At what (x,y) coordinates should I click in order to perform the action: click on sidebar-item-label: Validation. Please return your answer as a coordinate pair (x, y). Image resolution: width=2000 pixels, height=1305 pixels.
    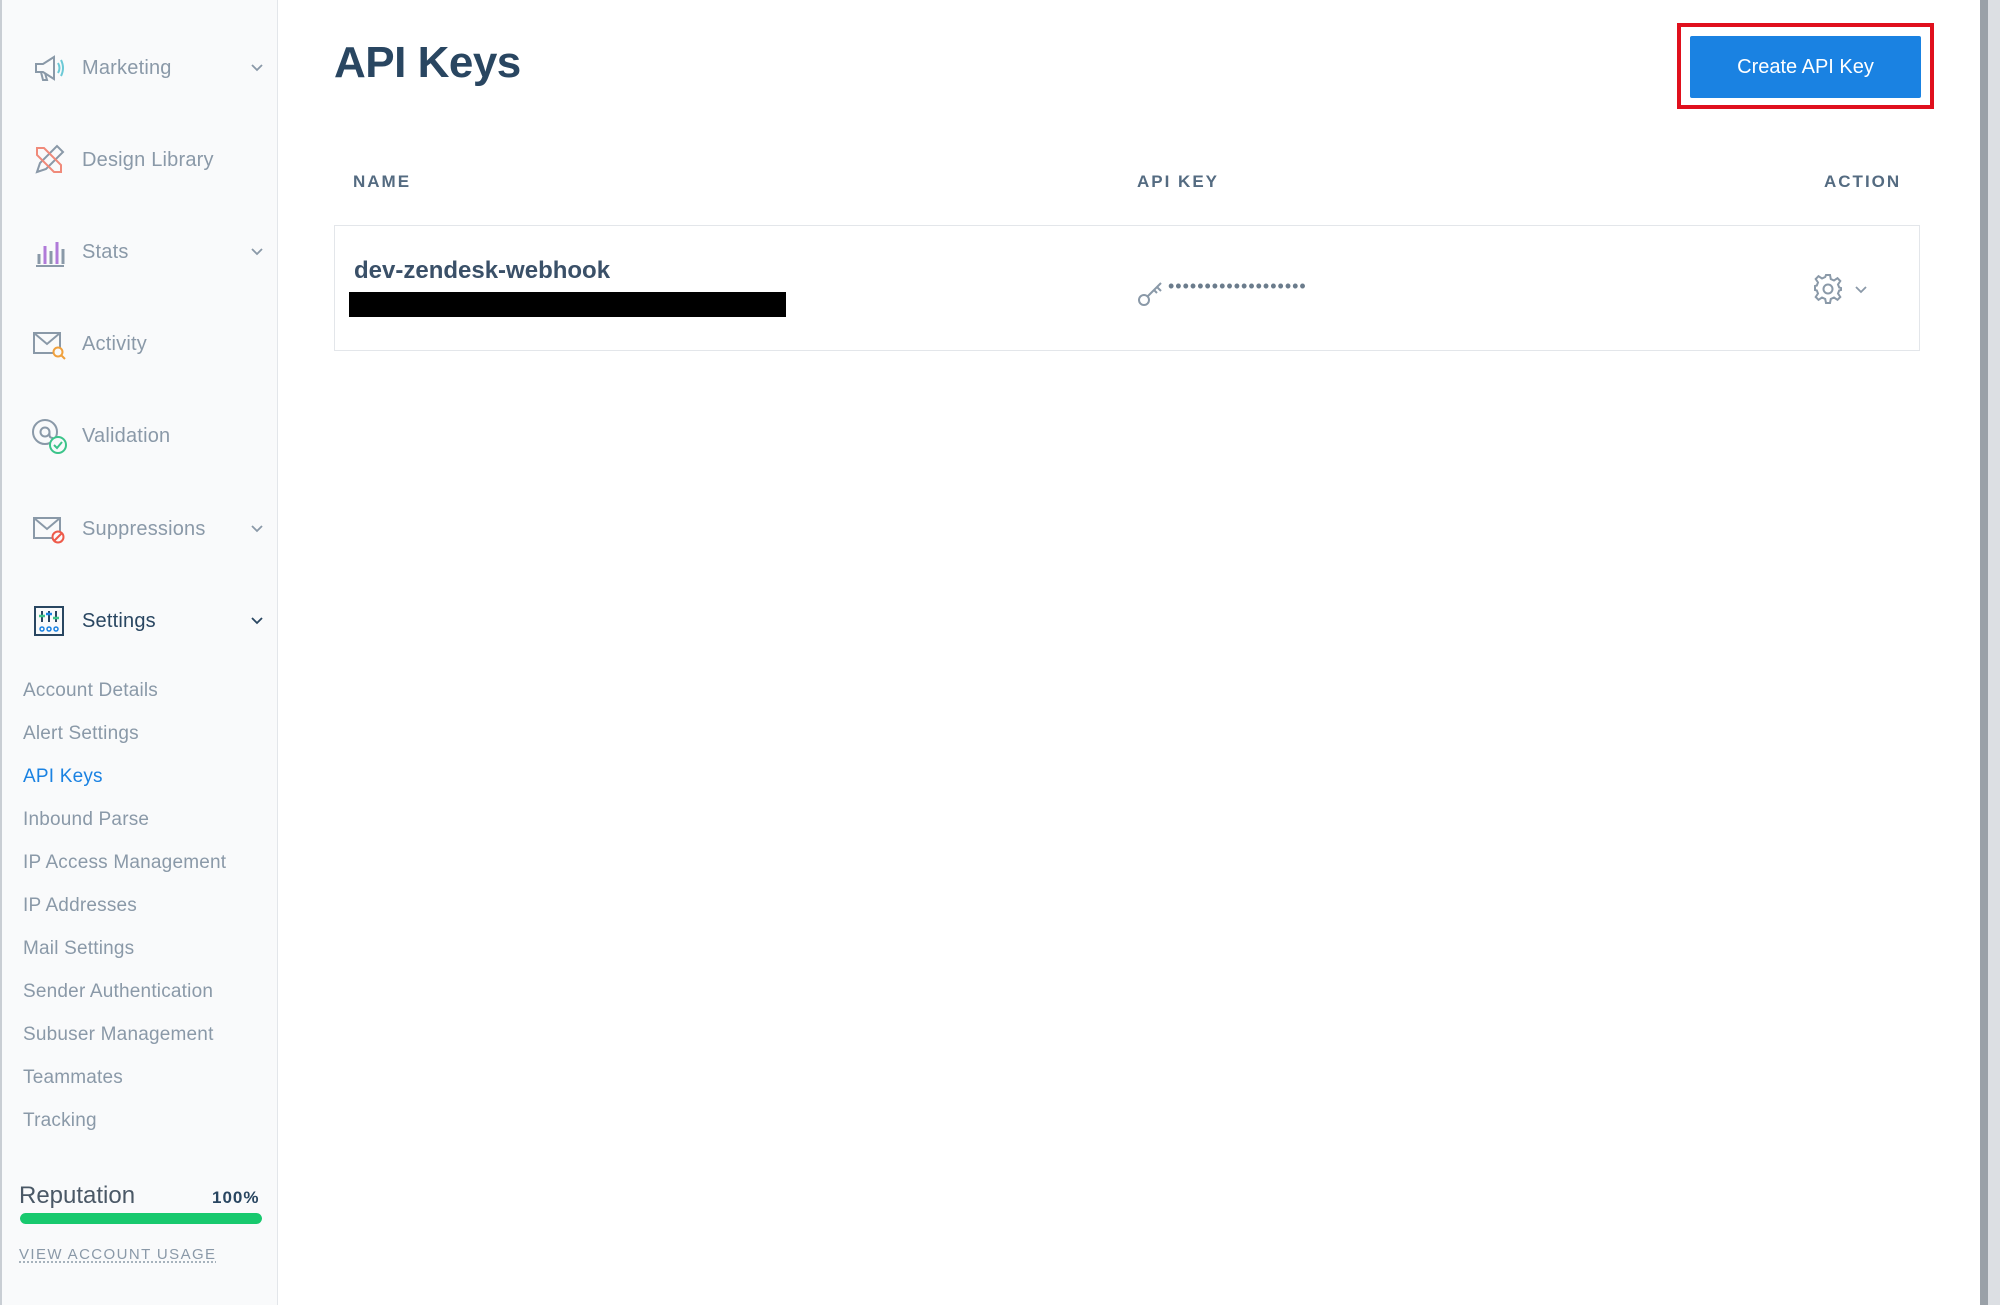
    Looking at the image, I should click on (126, 435).